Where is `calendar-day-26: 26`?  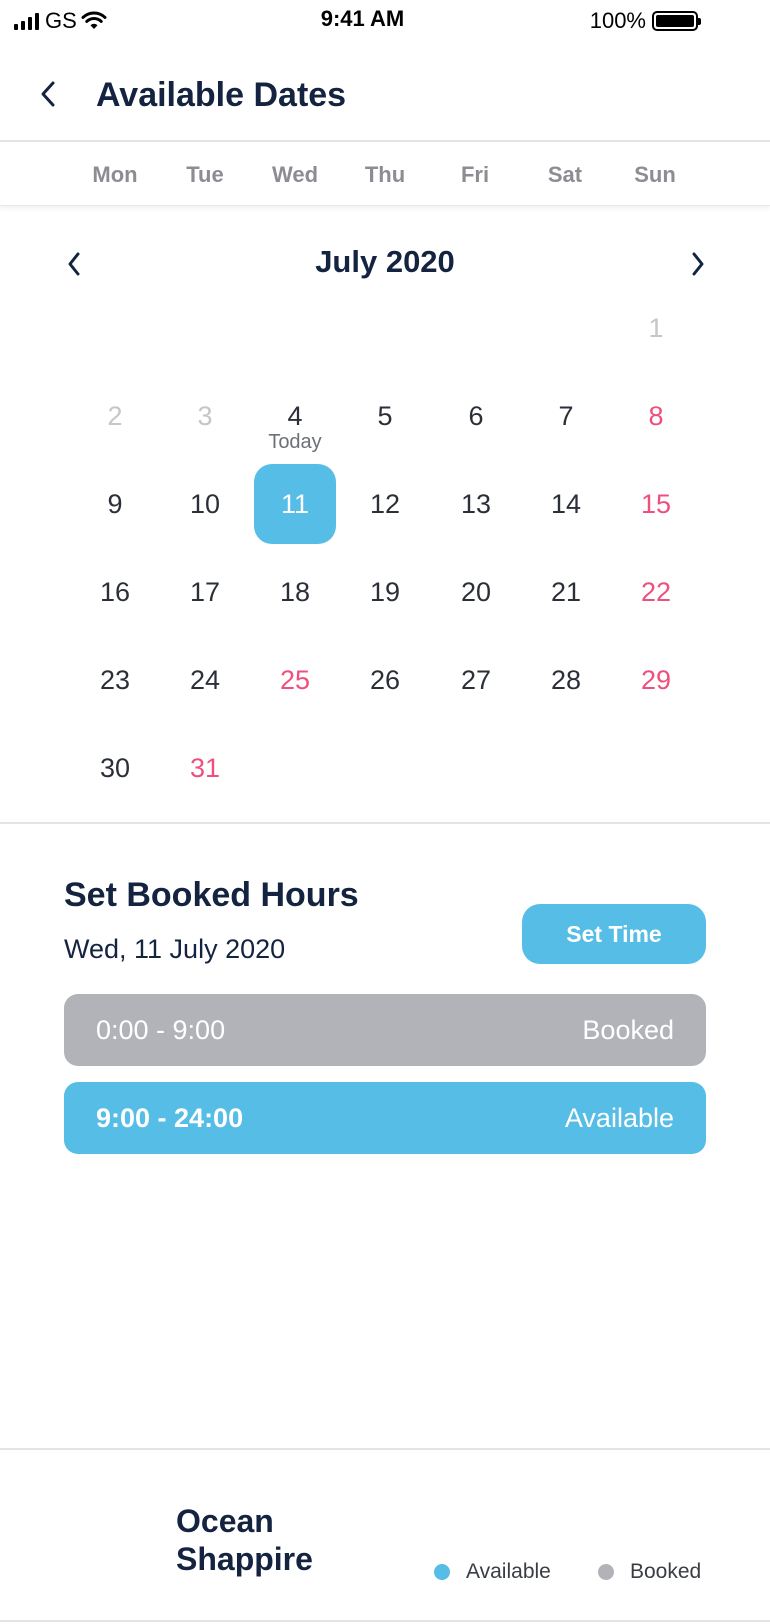 calendar-day-26: 26 is located at coordinates (385, 680).